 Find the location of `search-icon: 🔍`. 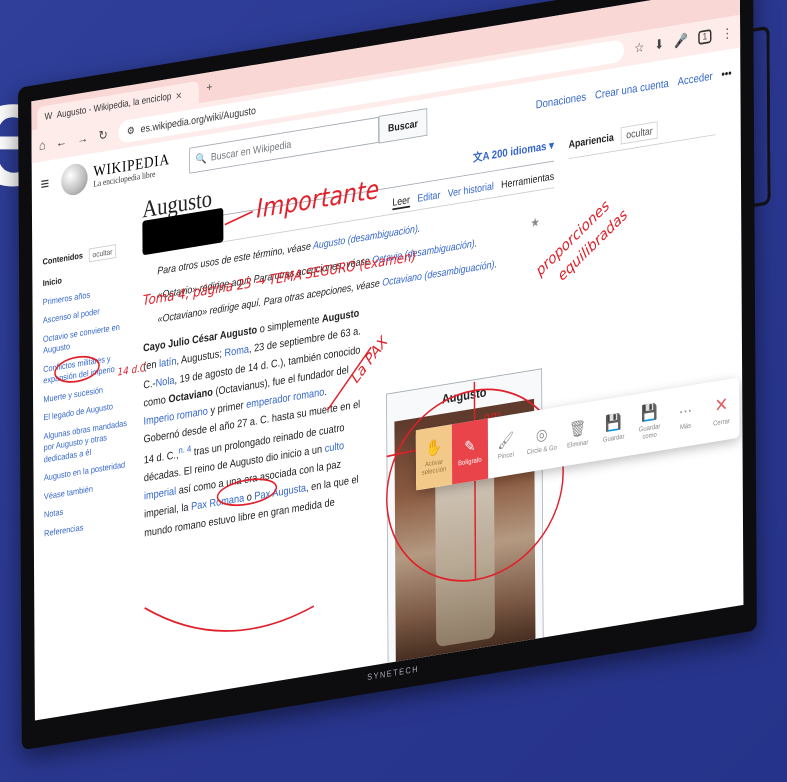

search-icon: 🔍 is located at coordinates (201, 158).